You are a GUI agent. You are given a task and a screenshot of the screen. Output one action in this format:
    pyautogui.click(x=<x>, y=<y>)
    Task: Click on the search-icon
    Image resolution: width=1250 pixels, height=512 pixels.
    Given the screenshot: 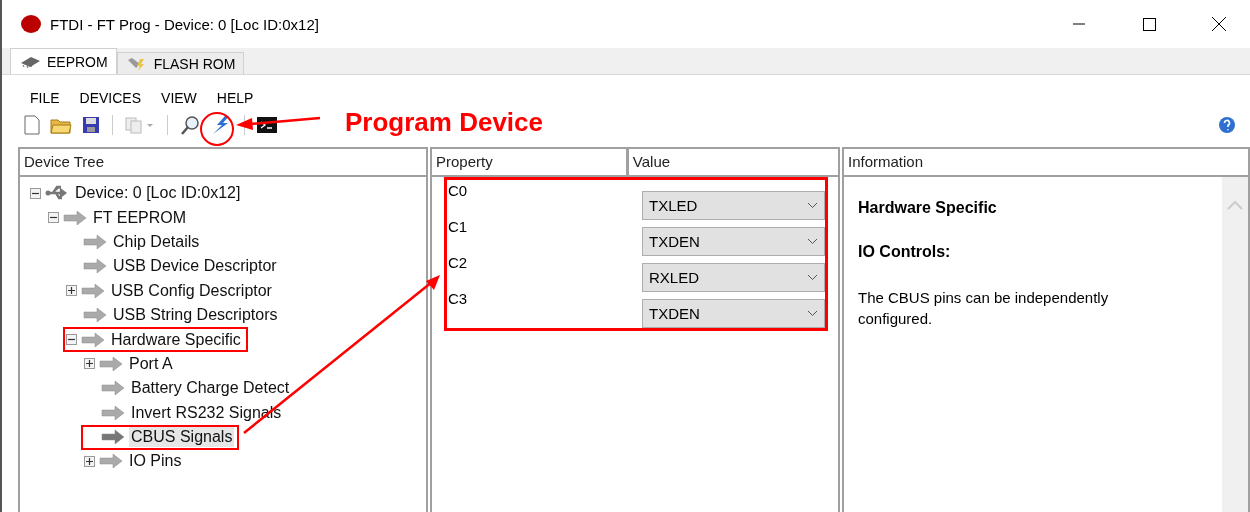 What is the action you would take?
    pyautogui.click(x=190, y=125)
    